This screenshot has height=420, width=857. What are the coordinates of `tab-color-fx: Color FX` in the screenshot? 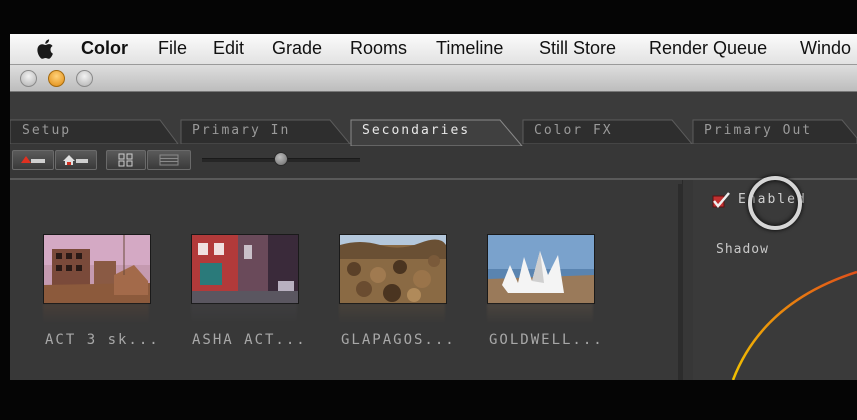 It's located at (608, 131).